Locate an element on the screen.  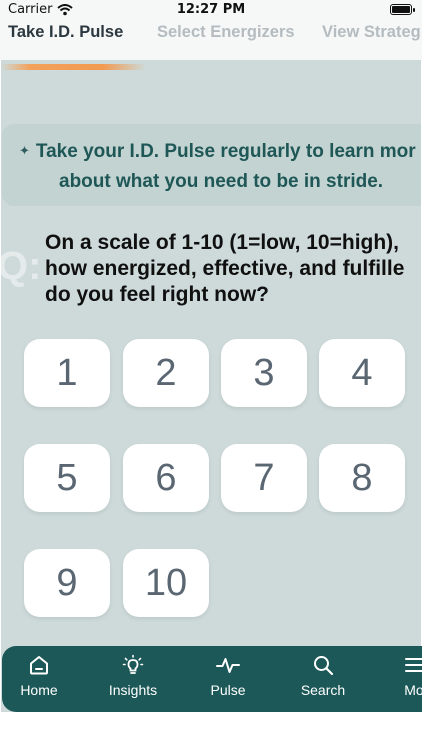
rating-button-6: 6 is located at coordinates (166, 478).